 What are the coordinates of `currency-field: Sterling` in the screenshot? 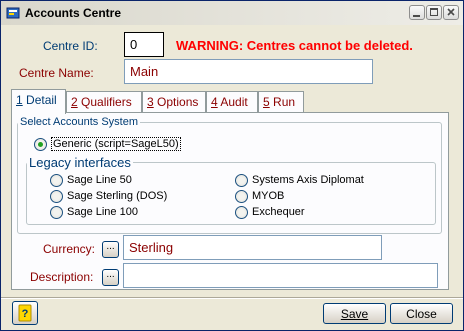 It's located at (252, 247).